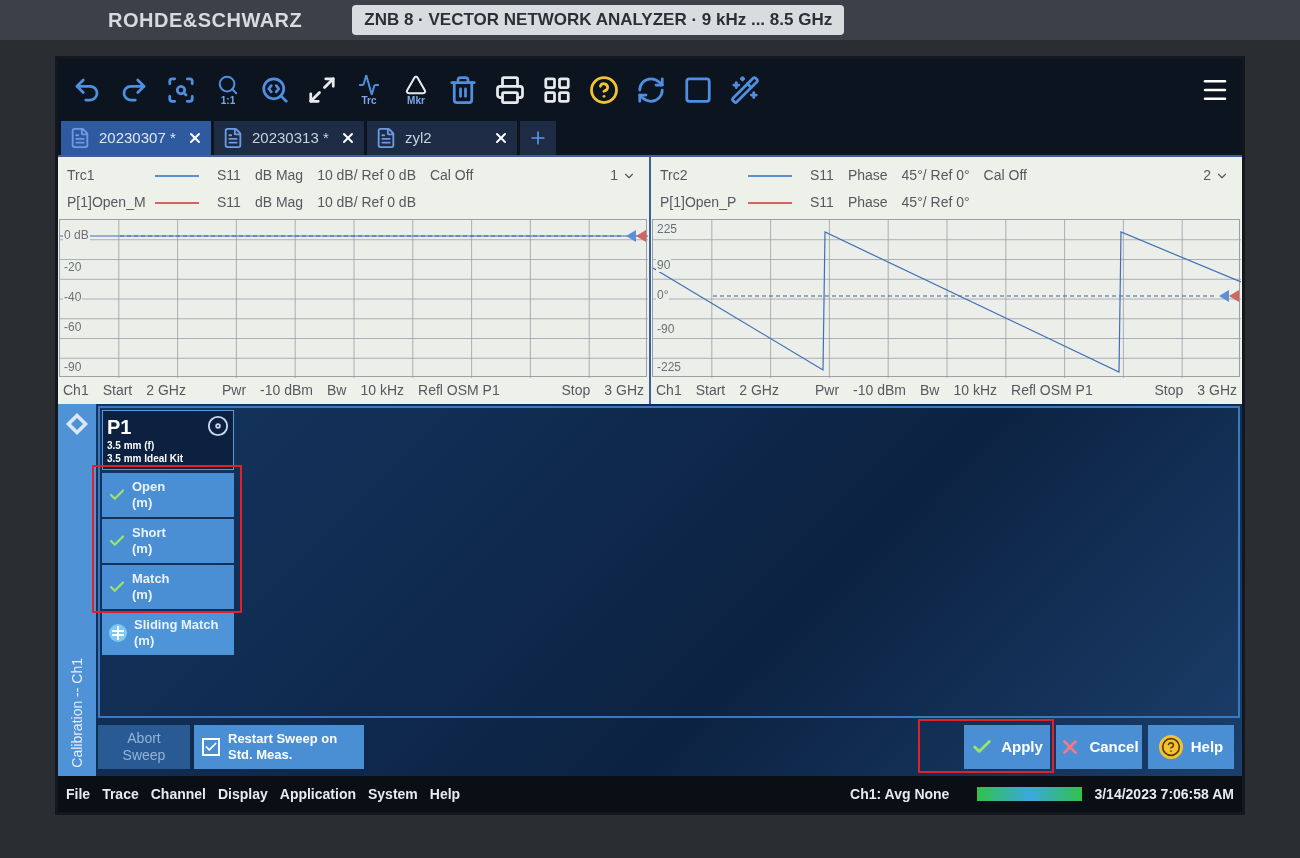  What do you see at coordinates (146, 458) in the screenshot?
I see `kit-name: 3.5 mm Ideal Kit` at bounding box center [146, 458].